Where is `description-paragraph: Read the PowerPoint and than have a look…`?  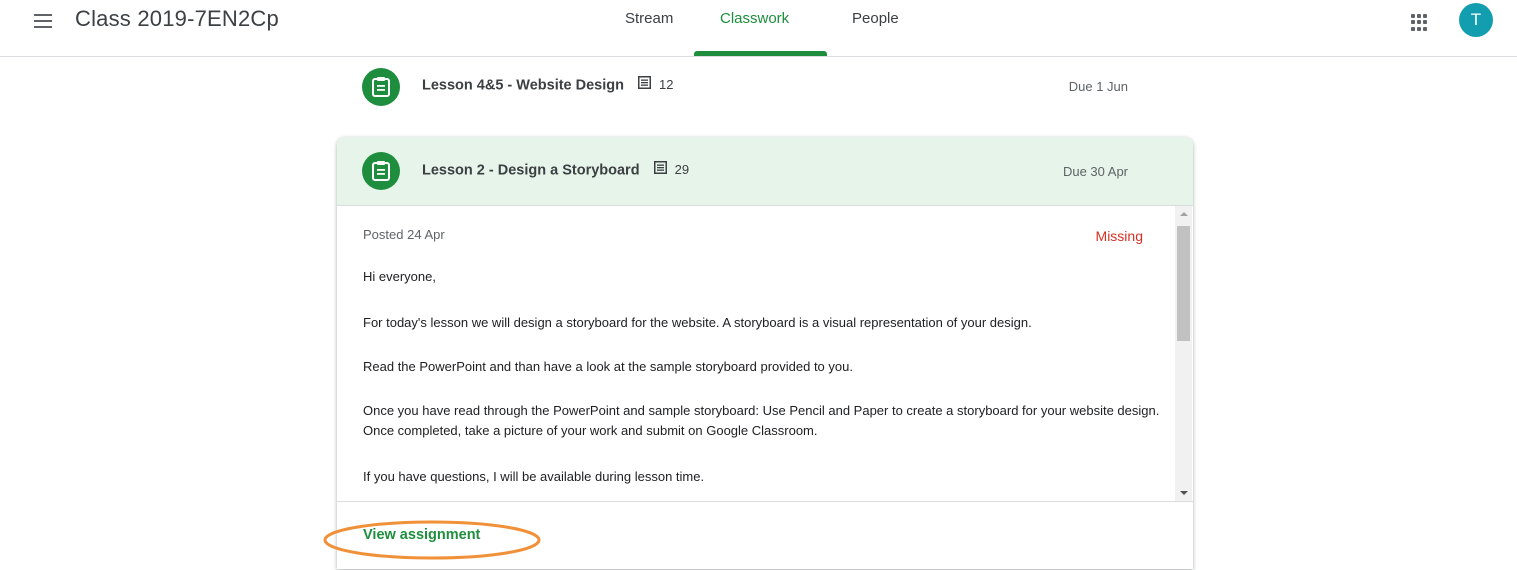
description-paragraph: Read the PowerPoint and than have a look… is located at coordinates (608, 366).